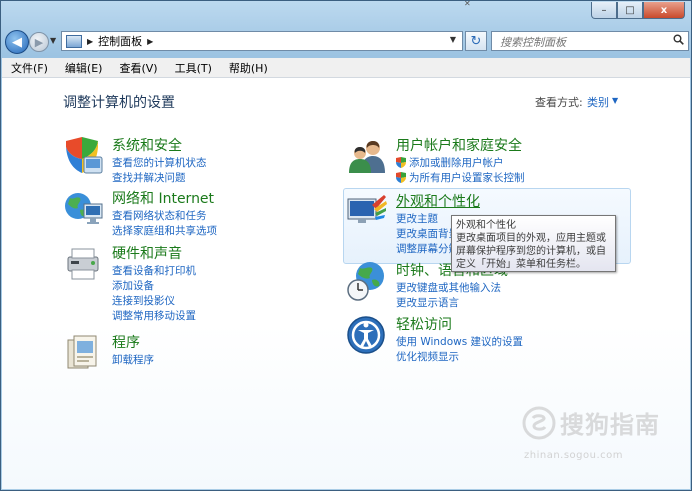 The height and width of the screenshot is (491, 692). I want to click on sogou-watermark: 搜狗指南, so click(591, 422).